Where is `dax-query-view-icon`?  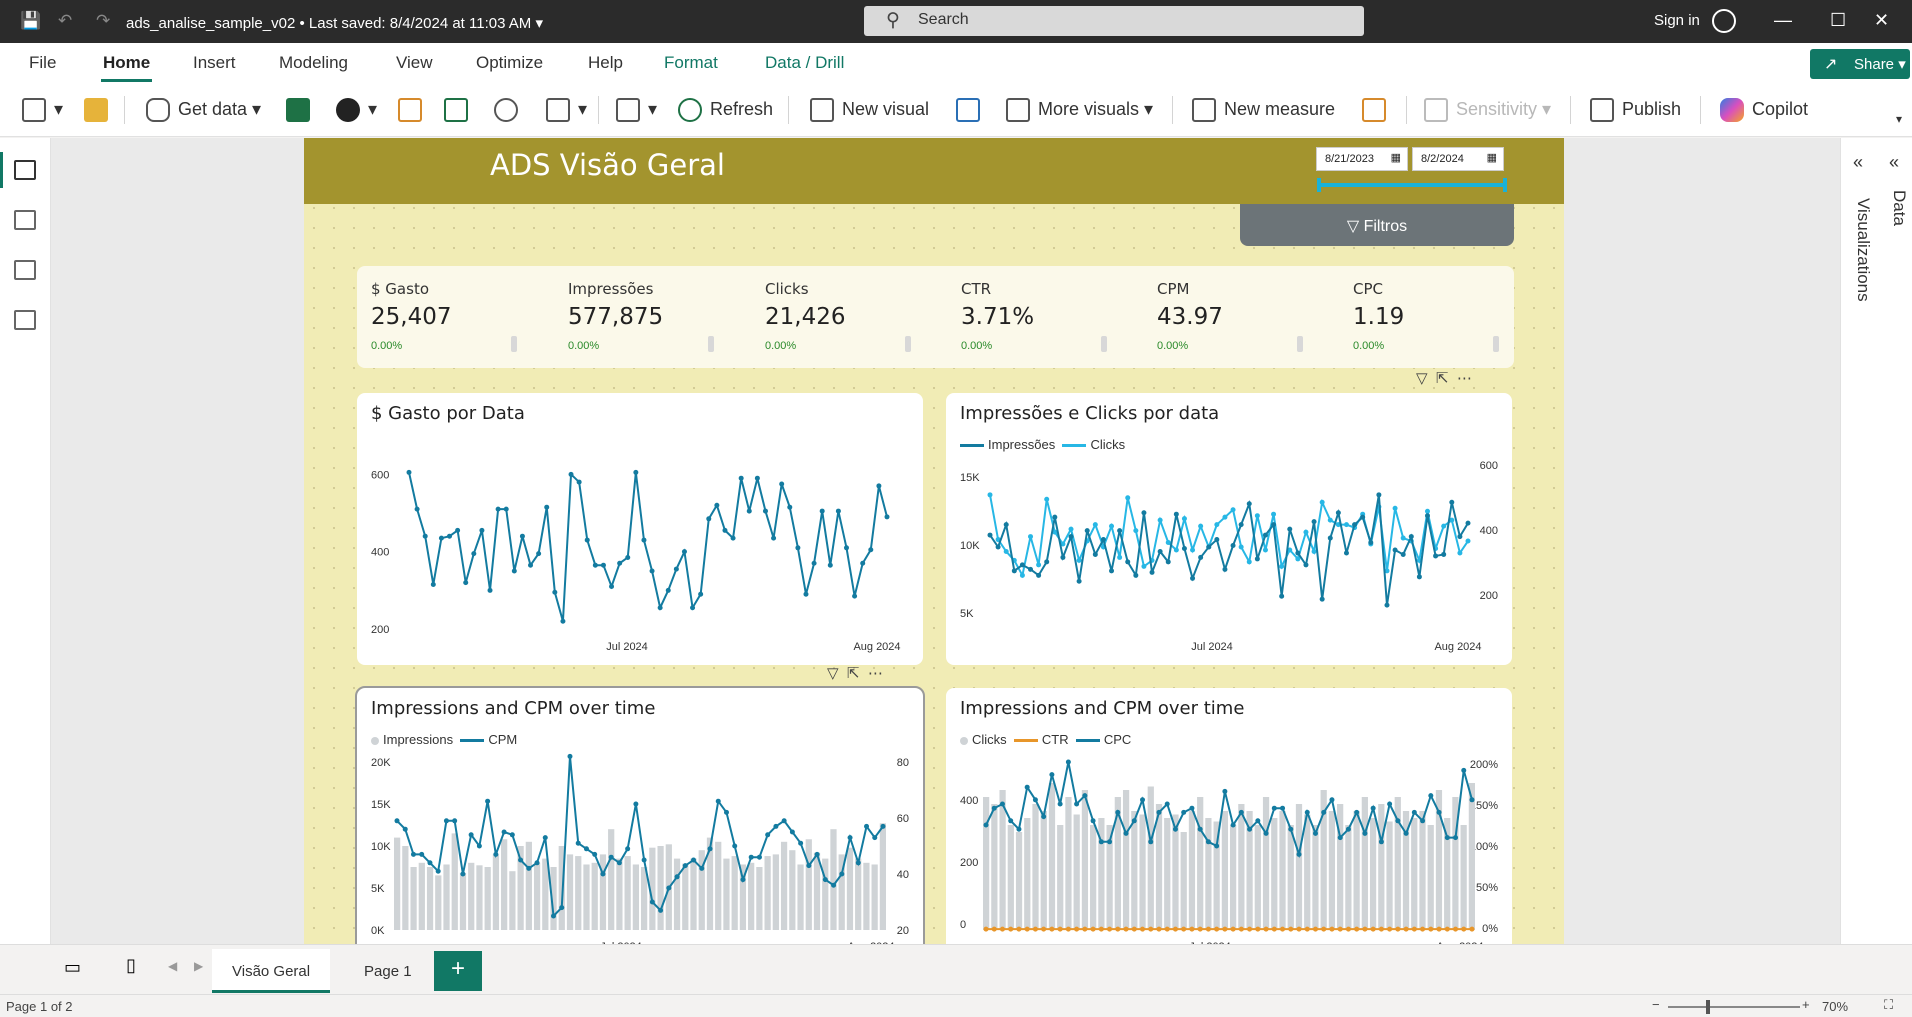 dax-query-view-icon is located at coordinates (25, 320).